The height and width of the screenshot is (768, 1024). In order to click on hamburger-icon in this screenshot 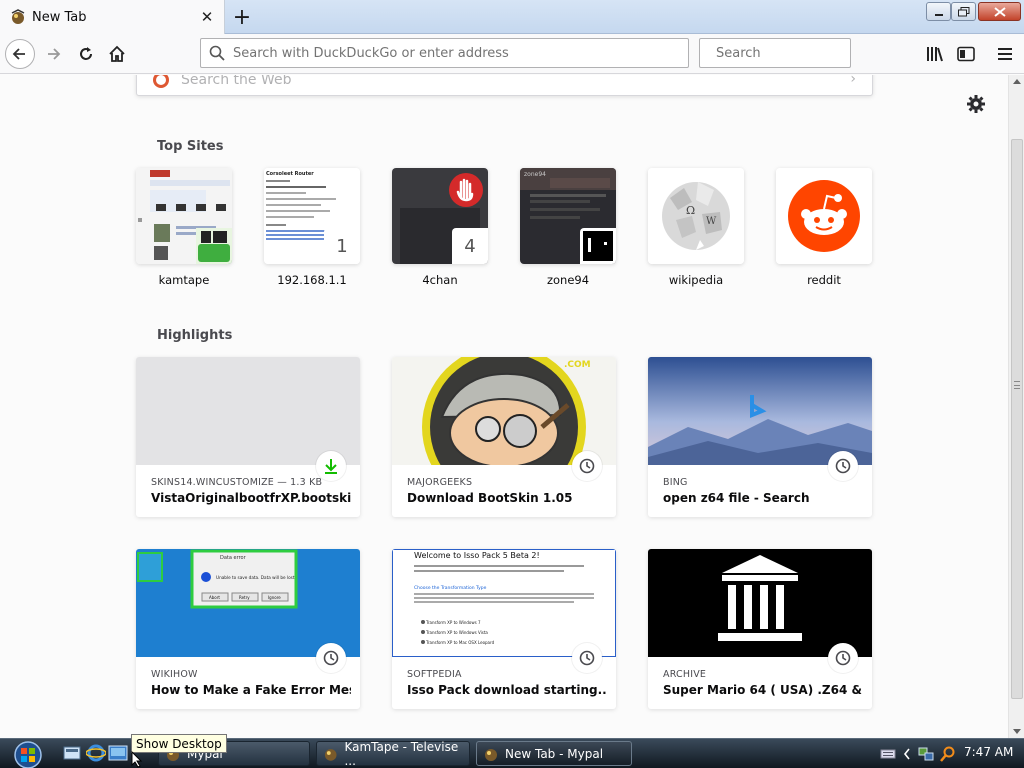, I will do `click(1005, 54)`.